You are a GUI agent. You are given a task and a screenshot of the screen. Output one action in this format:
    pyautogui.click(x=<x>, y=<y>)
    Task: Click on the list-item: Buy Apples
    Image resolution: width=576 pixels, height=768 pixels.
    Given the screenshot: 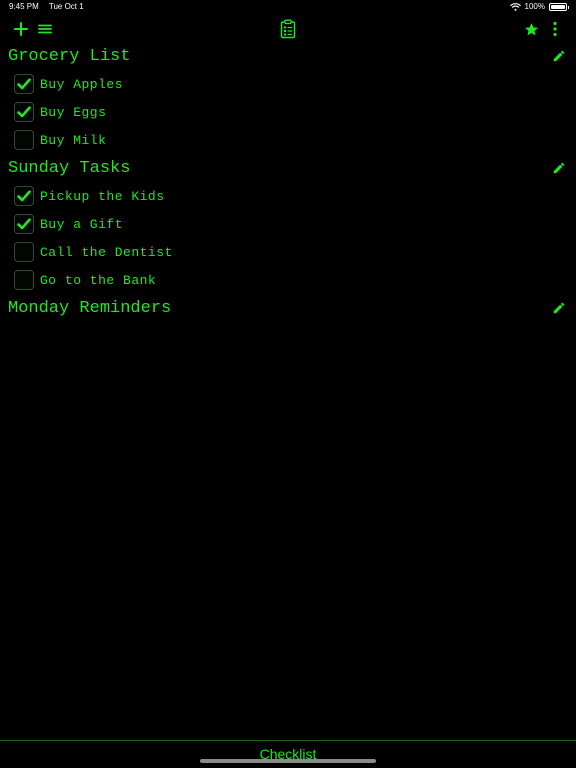 What is the action you would take?
    pyautogui.click(x=288, y=84)
    